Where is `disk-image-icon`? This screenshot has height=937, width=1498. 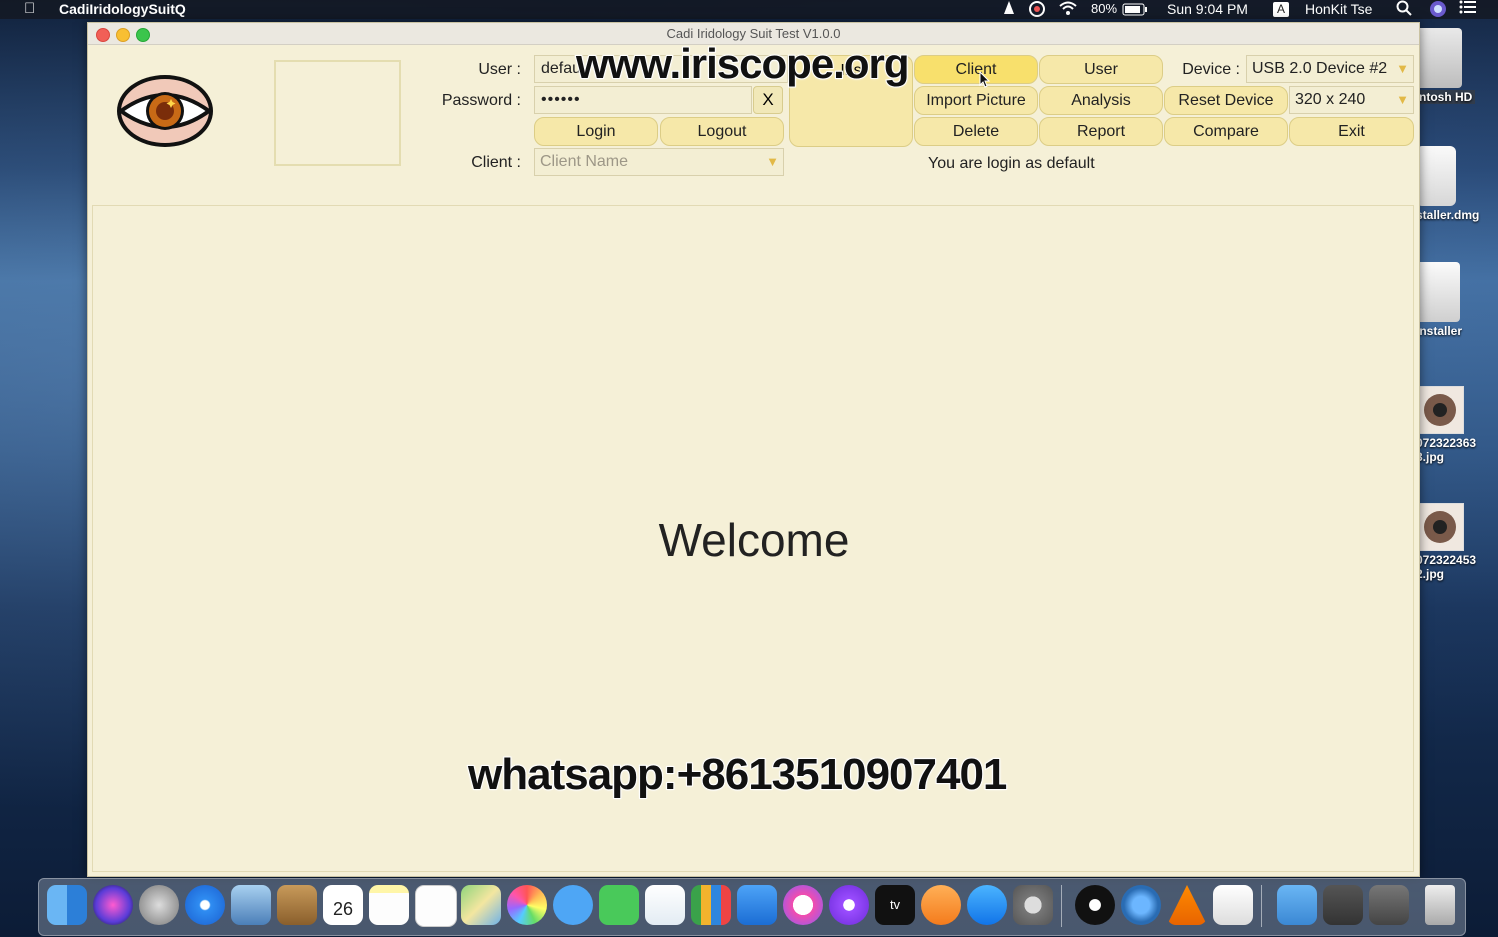 disk-image-icon is located at coordinates (1436, 176).